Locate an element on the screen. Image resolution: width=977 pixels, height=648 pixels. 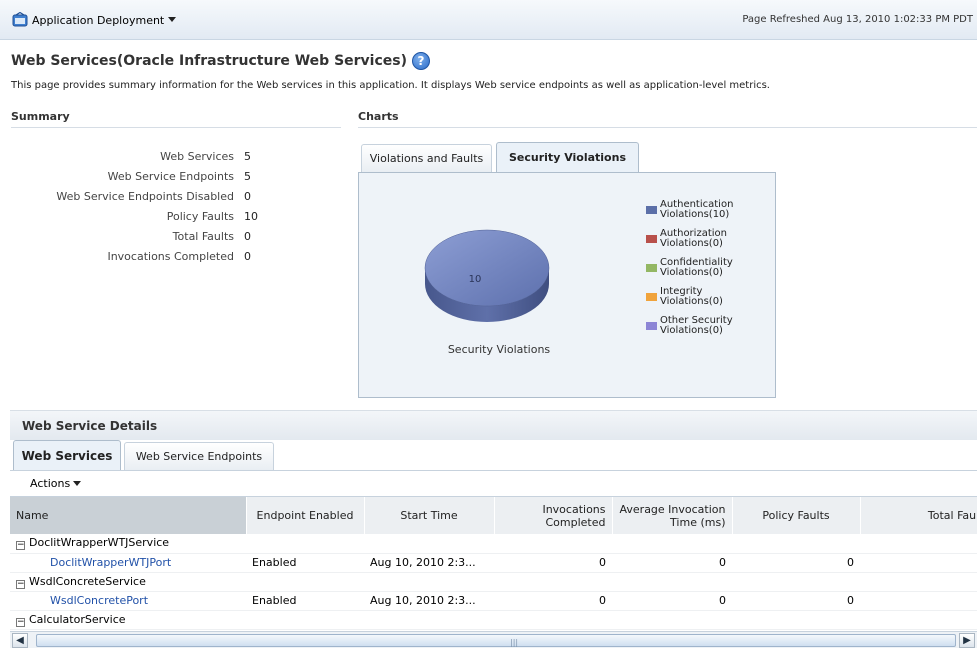
summary-value: 10 is located at coordinates (251, 216).